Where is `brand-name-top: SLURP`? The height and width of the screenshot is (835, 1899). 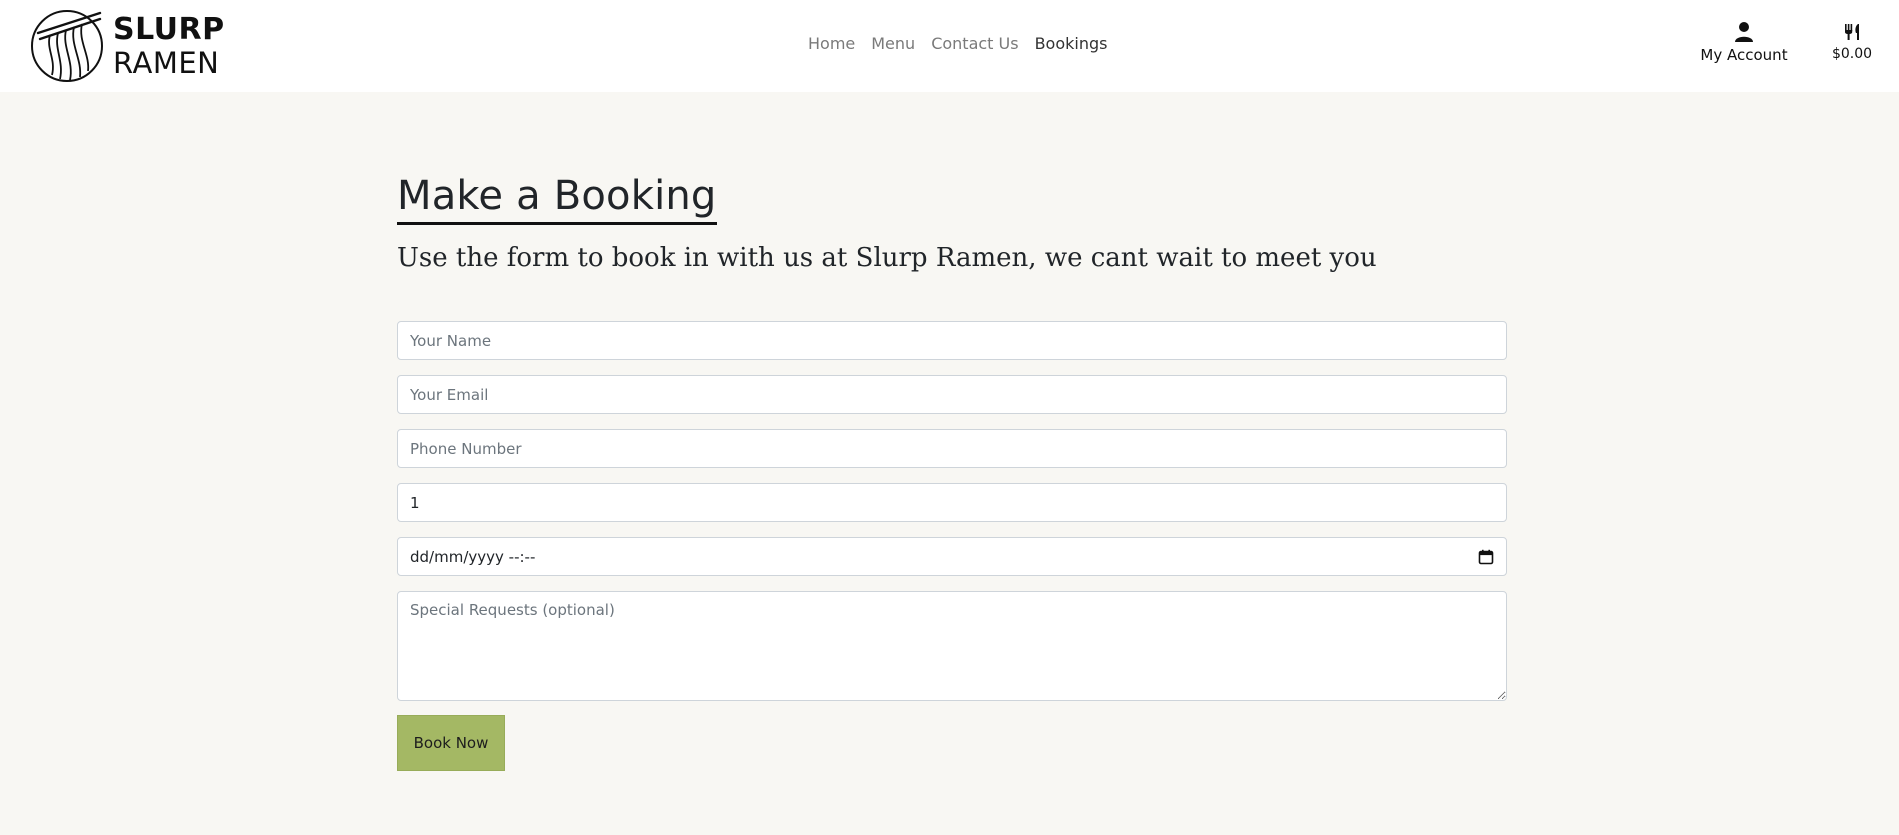
brand-name-top: SLURP is located at coordinates (169, 29).